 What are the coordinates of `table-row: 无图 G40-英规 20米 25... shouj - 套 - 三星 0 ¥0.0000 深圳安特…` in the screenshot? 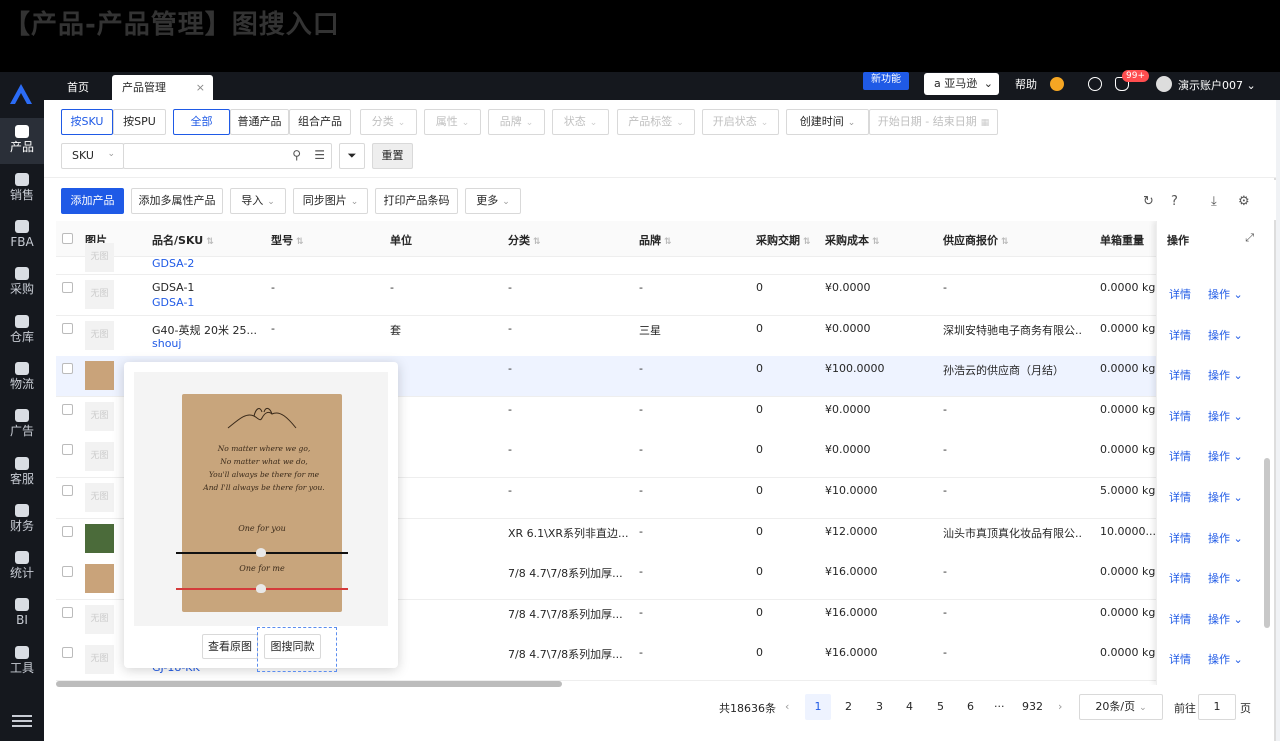 It's located at (658, 336).